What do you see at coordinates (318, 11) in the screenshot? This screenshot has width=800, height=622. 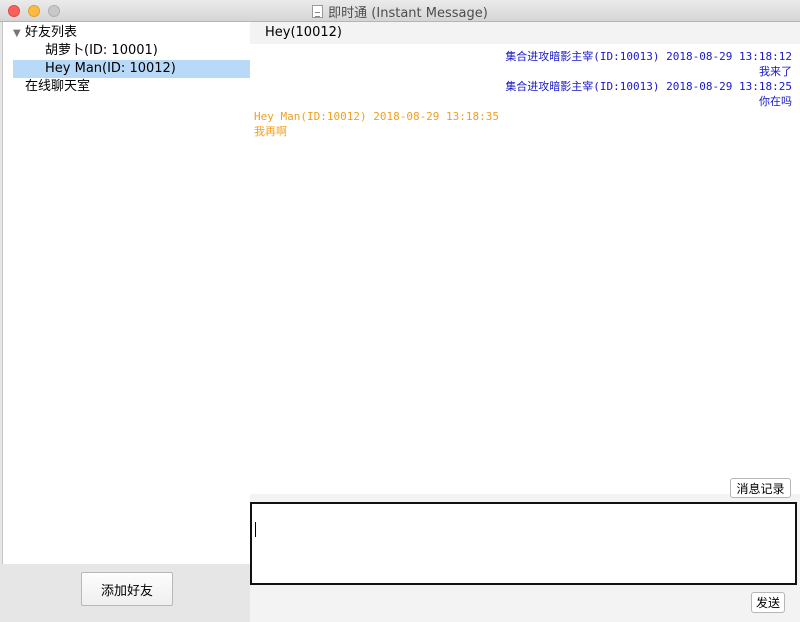 I see `document-icon` at bounding box center [318, 11].